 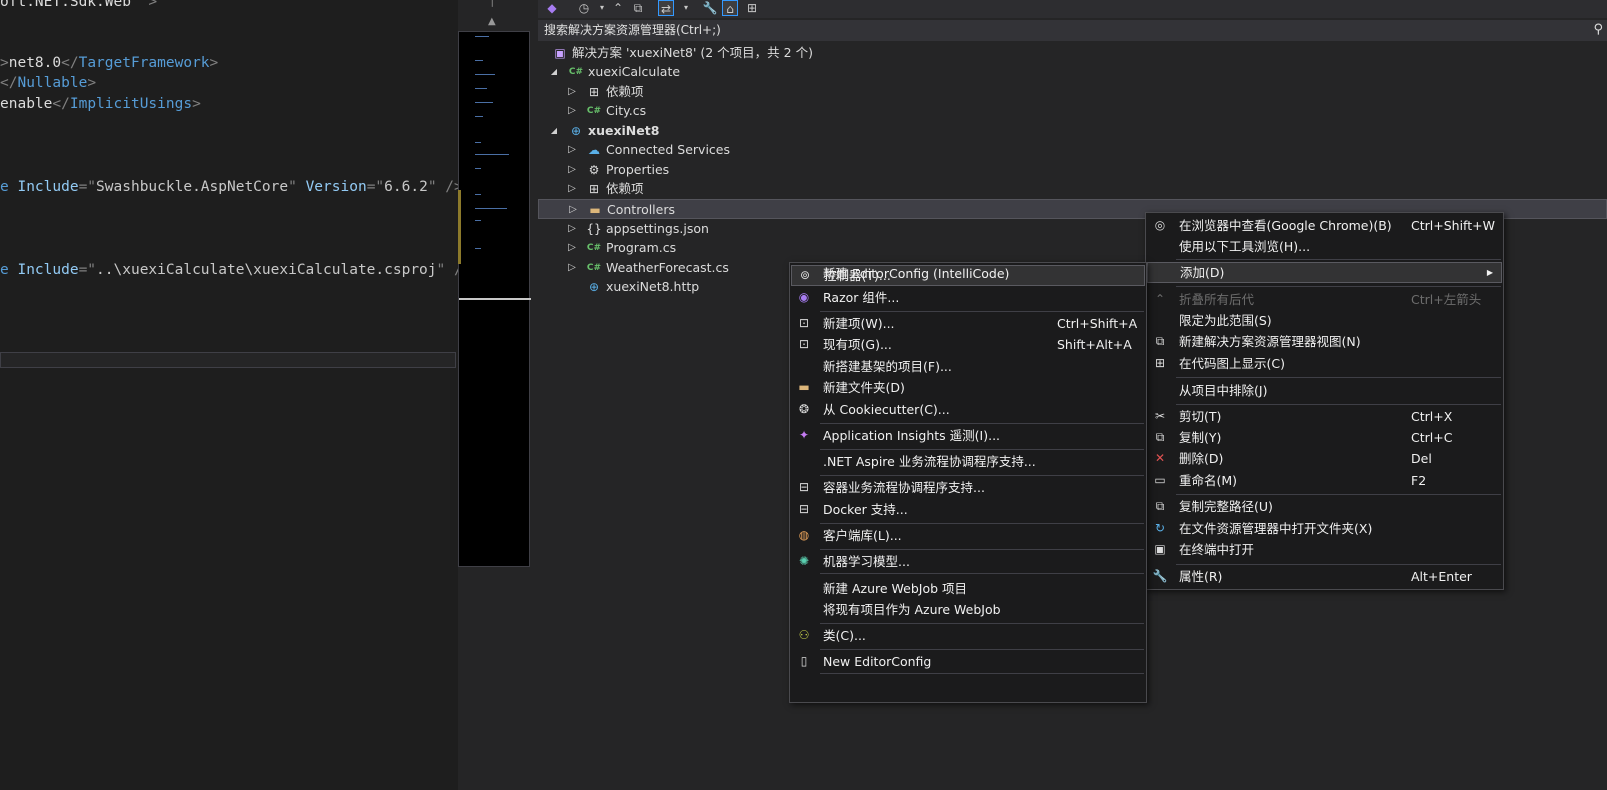 I want to click on sync-icon: ⇄, so click(x=666, y=8).